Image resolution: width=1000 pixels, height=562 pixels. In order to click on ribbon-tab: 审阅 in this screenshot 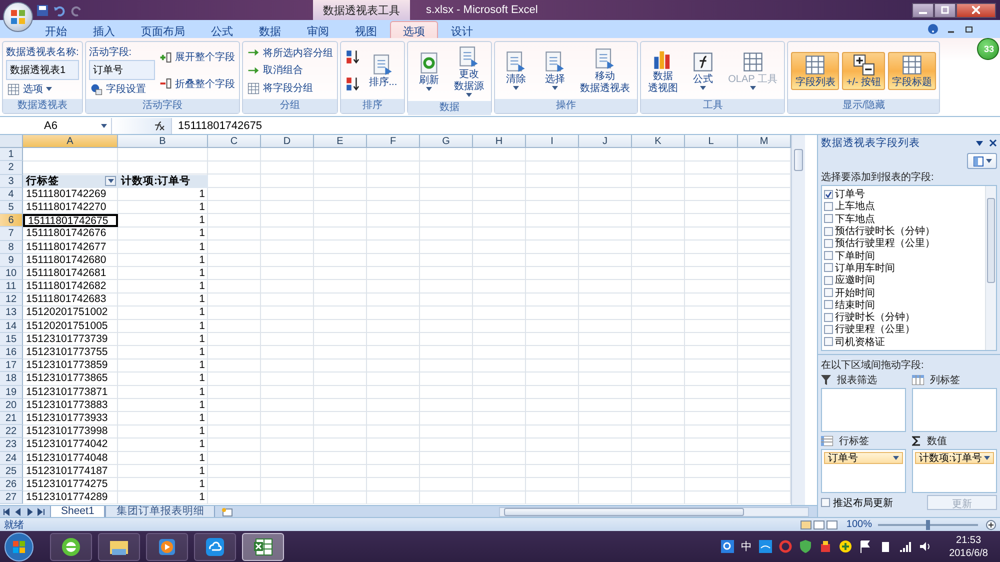, I will do `click(318, 29)`.